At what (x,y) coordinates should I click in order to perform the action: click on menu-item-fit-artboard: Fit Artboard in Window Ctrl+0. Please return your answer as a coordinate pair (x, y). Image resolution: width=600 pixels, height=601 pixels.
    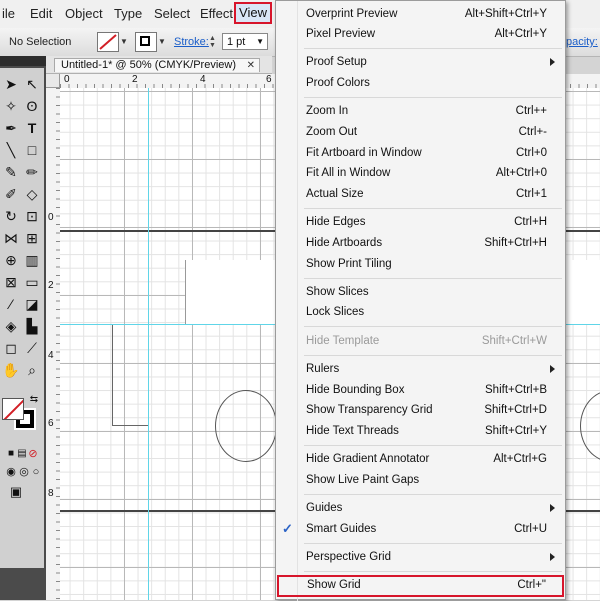
    Looking at the image, I should click on (420, 153).